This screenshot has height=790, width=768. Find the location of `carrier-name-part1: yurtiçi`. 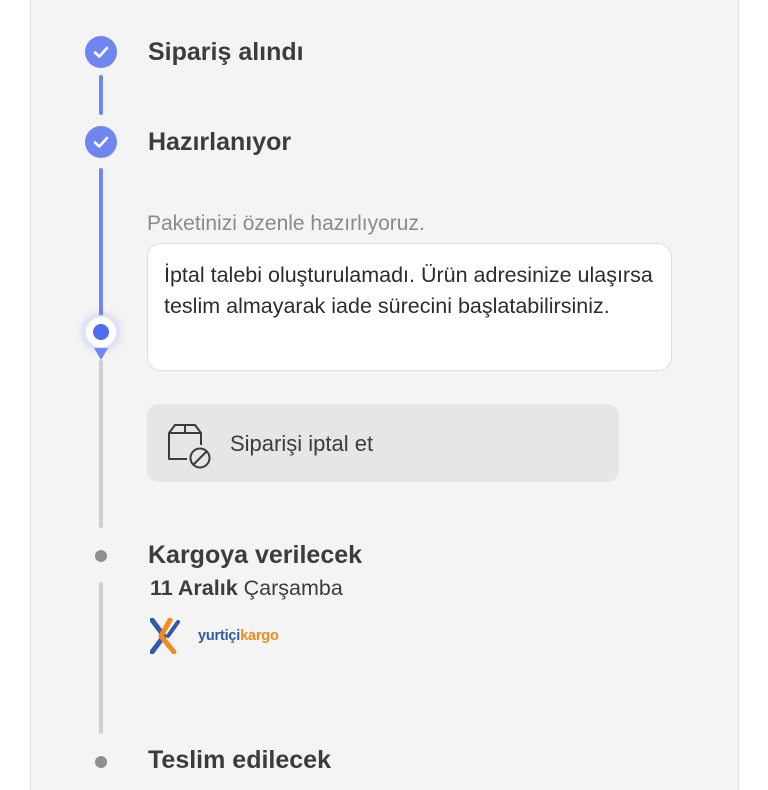

carrier-name-part1: yurtiçi is located at coordinates (219, 636).